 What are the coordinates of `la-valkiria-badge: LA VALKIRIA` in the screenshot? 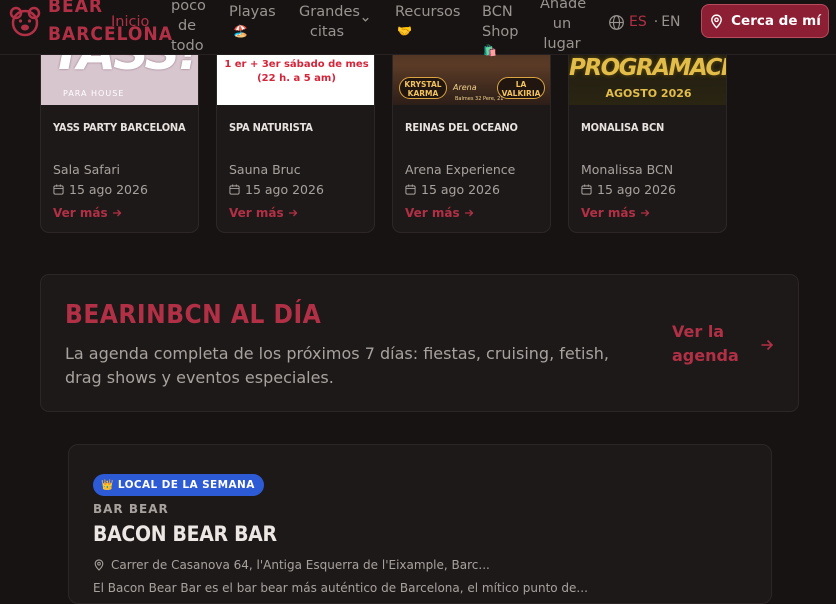 It's located at (521, 88).